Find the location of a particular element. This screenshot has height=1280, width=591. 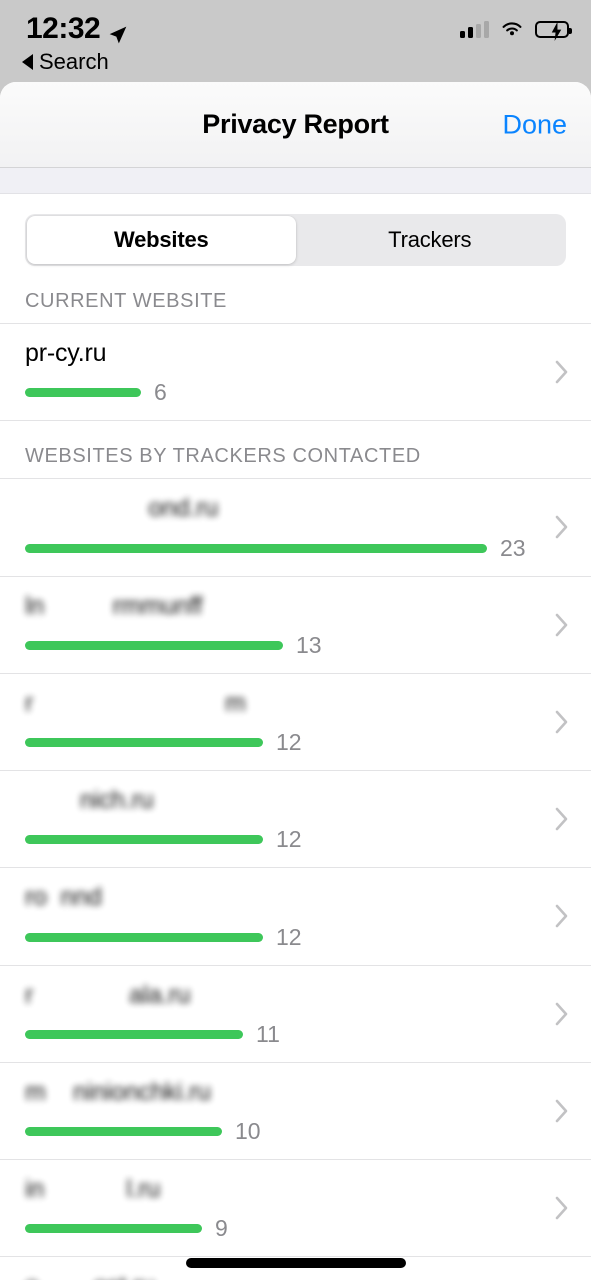

website-row-content: r m 12 is located at coordinates (283, 722).